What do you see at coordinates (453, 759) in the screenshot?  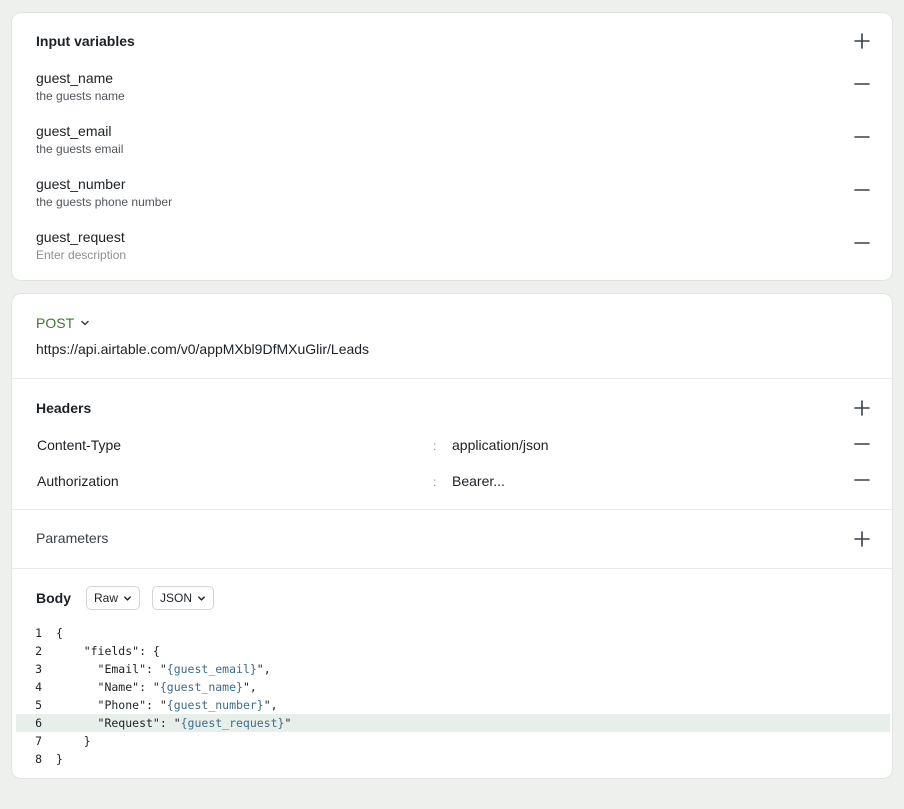 I see `code-line: 8}` at bounding box center [453, 759].